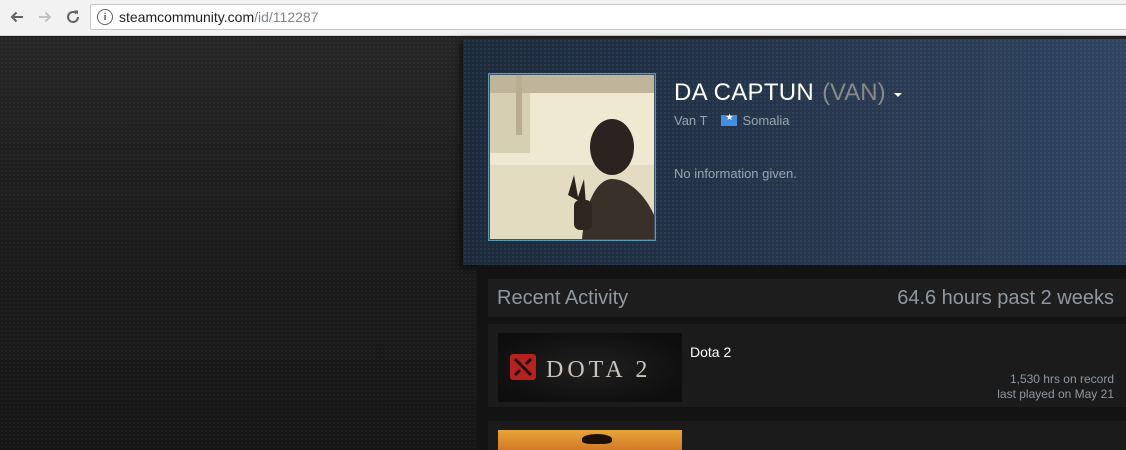 The image size is (1126, 450). Describe the element at coordinates (1061, 379) in the screenshot. I see `game-hours-on-record: 1,530 hrs on record` at that location.